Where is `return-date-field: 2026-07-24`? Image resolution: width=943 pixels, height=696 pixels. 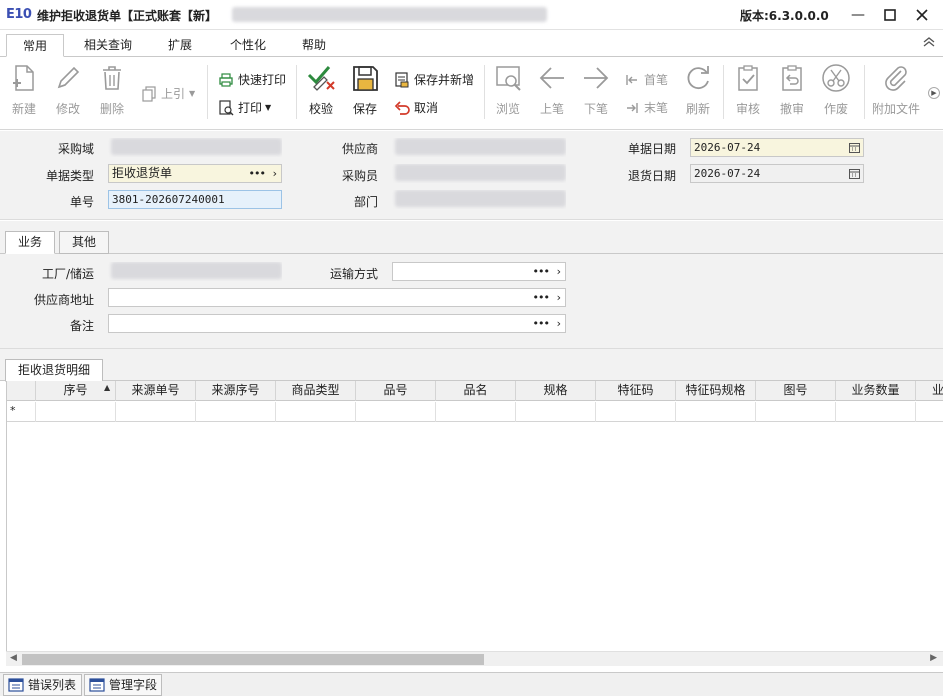
return-date-field: 2026-07-24 is located at coordinates (777, 173).